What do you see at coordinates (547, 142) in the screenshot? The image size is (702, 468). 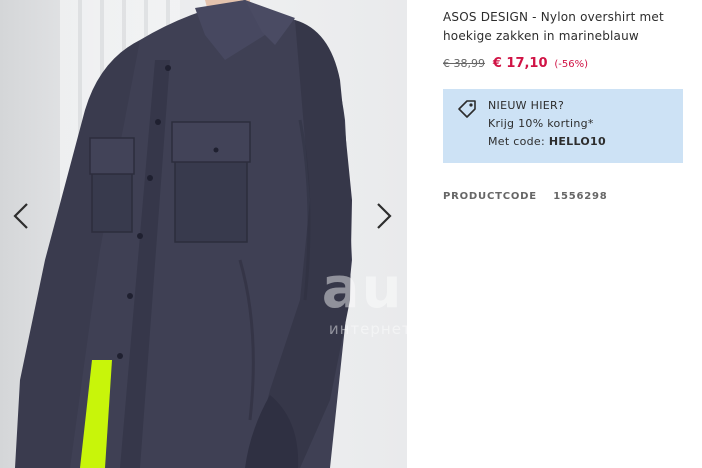 I see `promo-code-line: Met code: HELLO10` at bounding box center [547, 142].